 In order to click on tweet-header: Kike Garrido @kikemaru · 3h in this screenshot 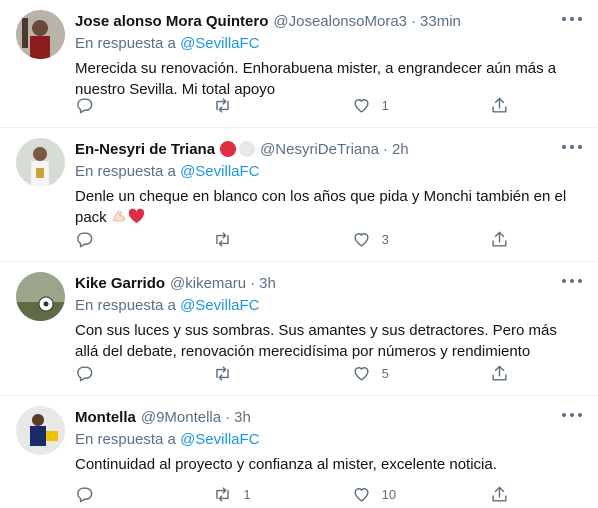, I will do `click(330, 283)`.